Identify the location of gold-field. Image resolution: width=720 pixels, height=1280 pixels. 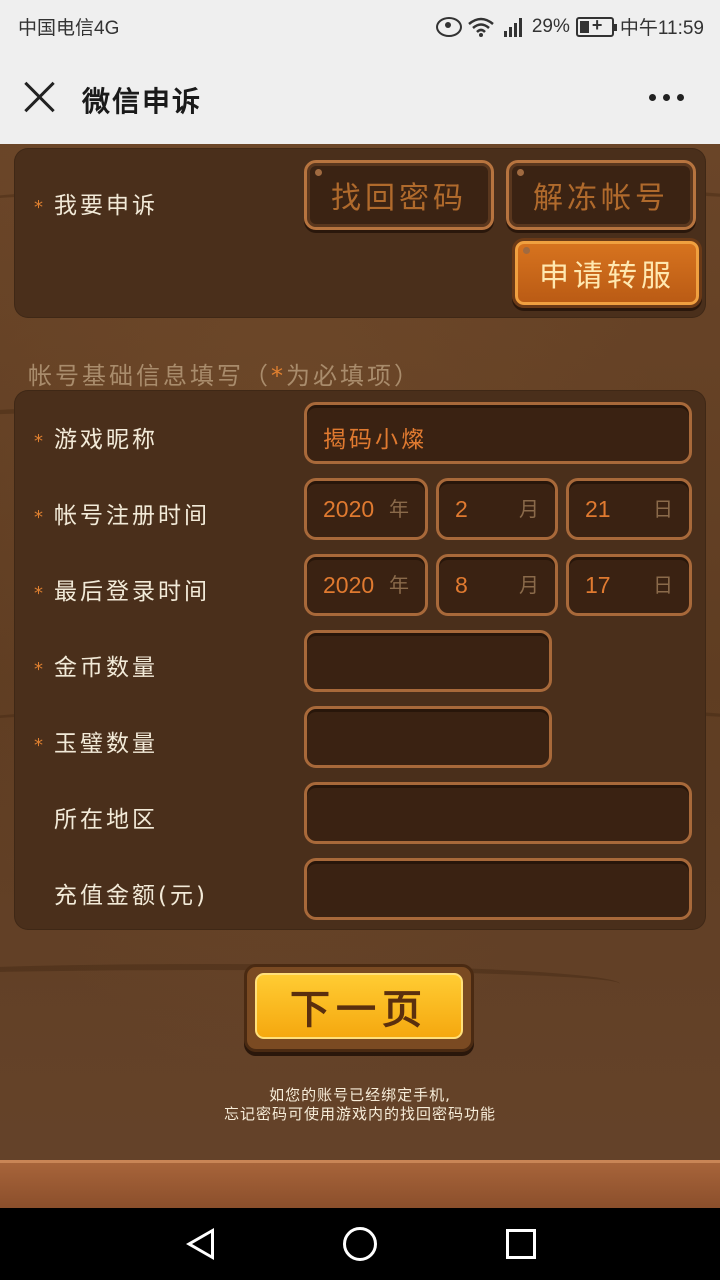
(428, 661).